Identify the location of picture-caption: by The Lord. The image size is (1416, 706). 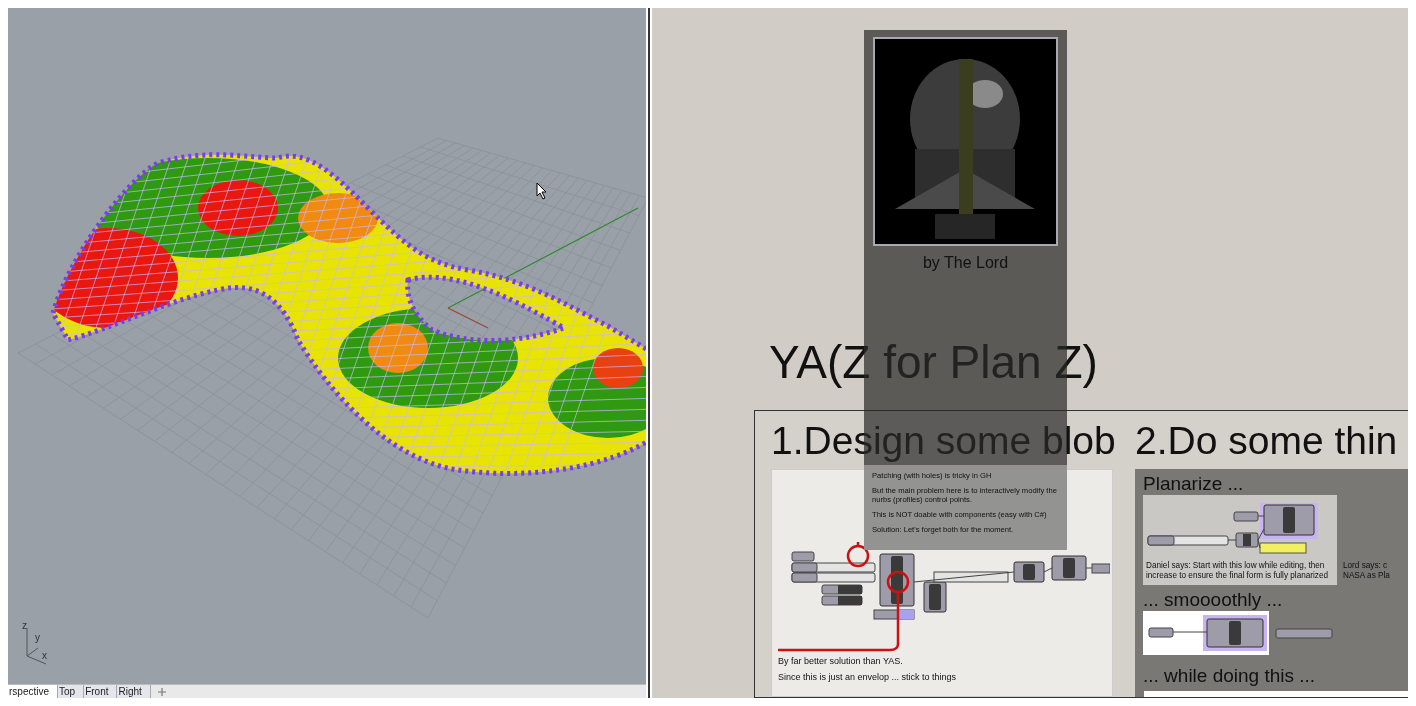
(965, 263).